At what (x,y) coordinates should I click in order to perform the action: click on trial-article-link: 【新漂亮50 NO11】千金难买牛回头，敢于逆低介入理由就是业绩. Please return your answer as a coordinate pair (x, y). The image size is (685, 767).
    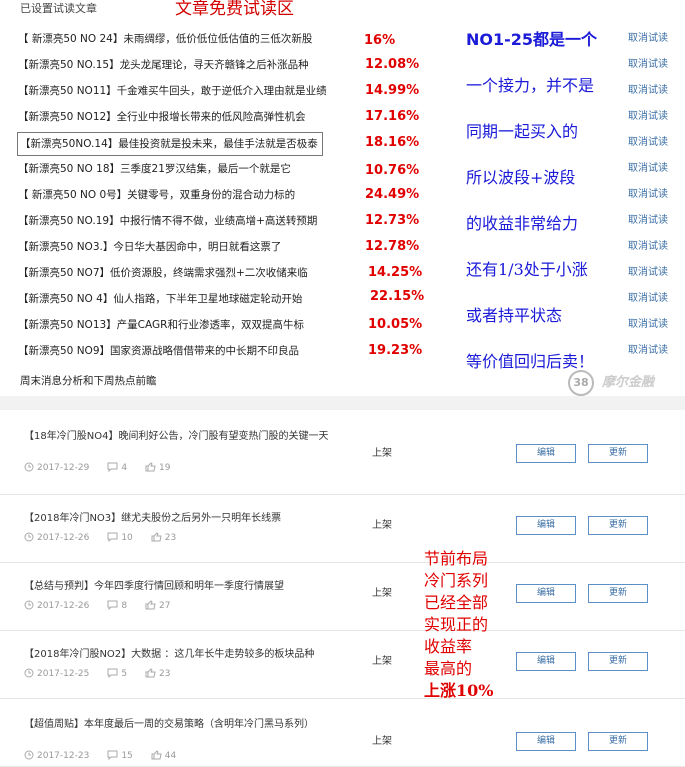
    Looking at the image, I should click on (172, 91).